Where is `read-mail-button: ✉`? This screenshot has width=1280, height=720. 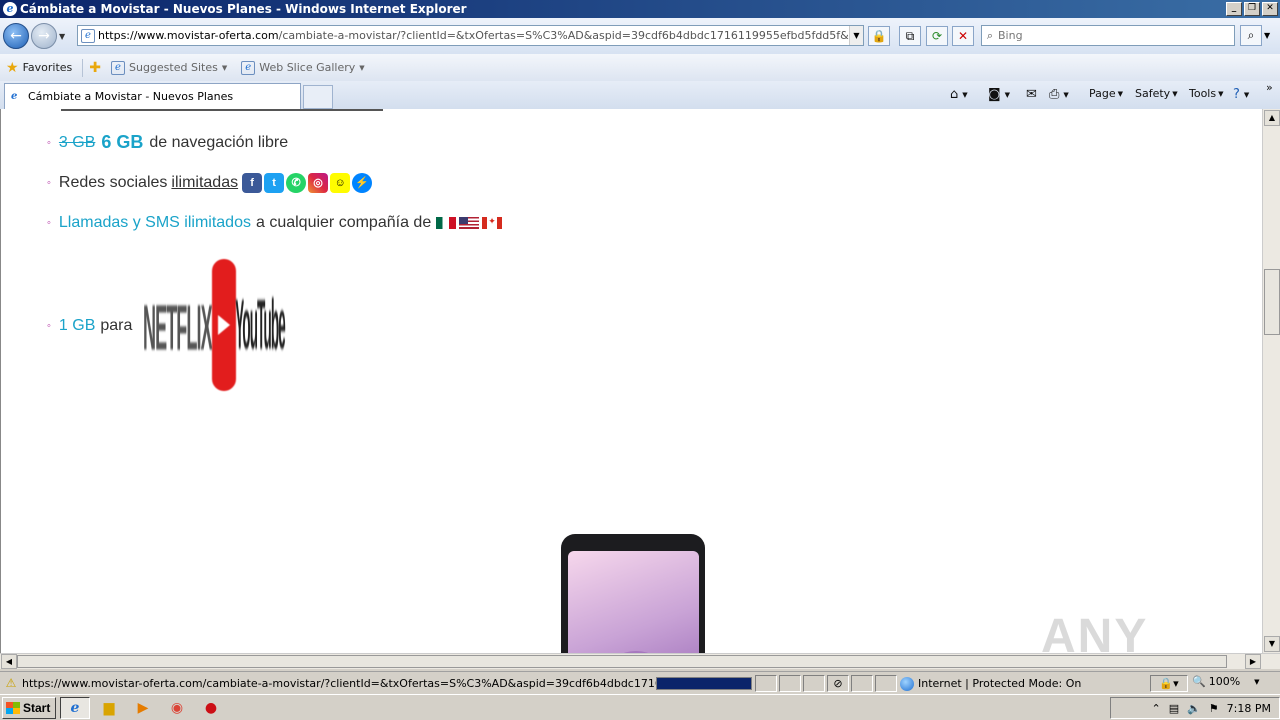 read-mail-button: ✉ is located at coordinates (1032, 94).